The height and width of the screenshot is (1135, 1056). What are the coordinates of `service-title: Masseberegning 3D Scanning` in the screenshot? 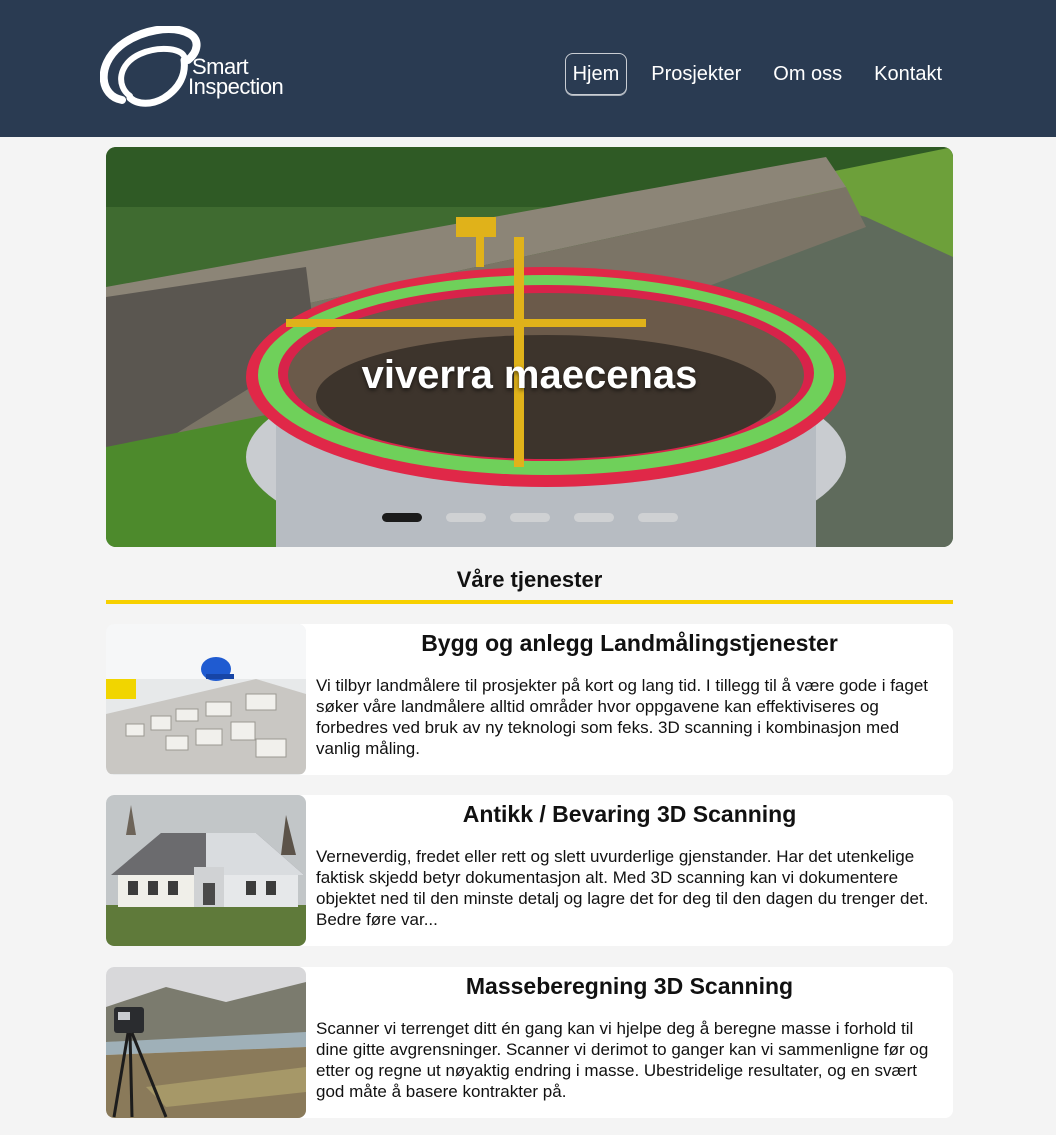 It's located at (629, 986).